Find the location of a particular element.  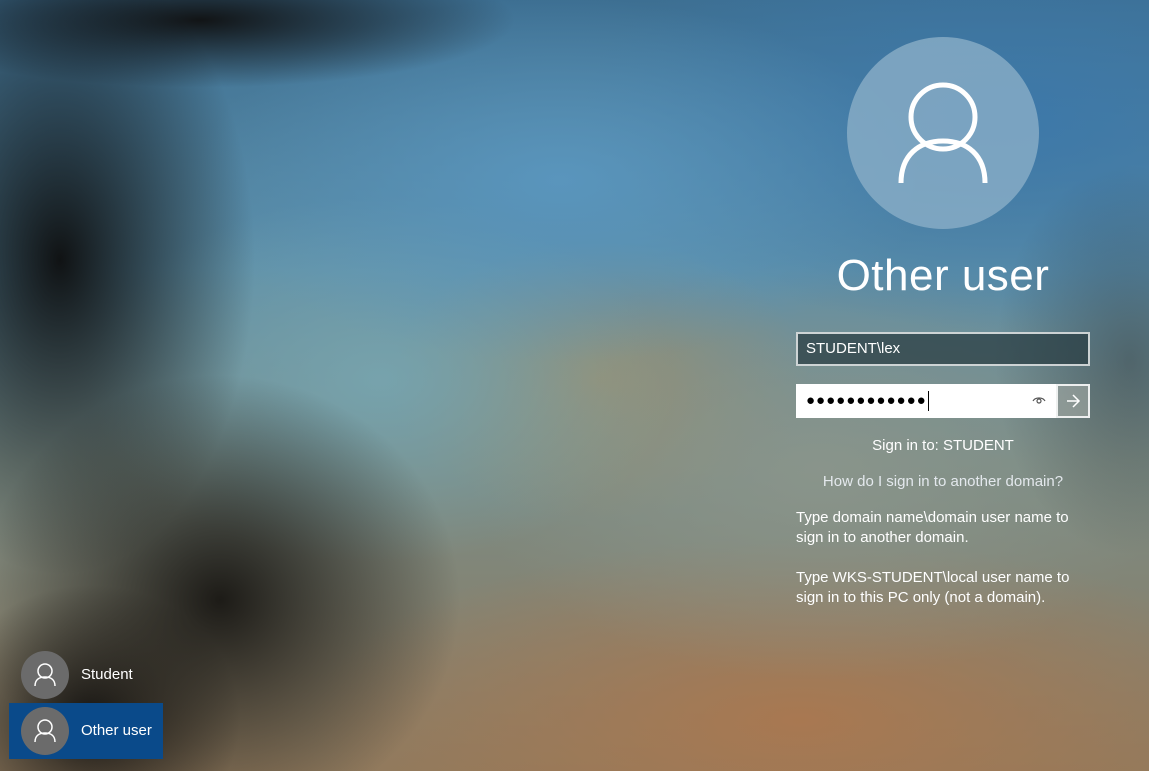

user-avatar is located at coordinates (943, 133).